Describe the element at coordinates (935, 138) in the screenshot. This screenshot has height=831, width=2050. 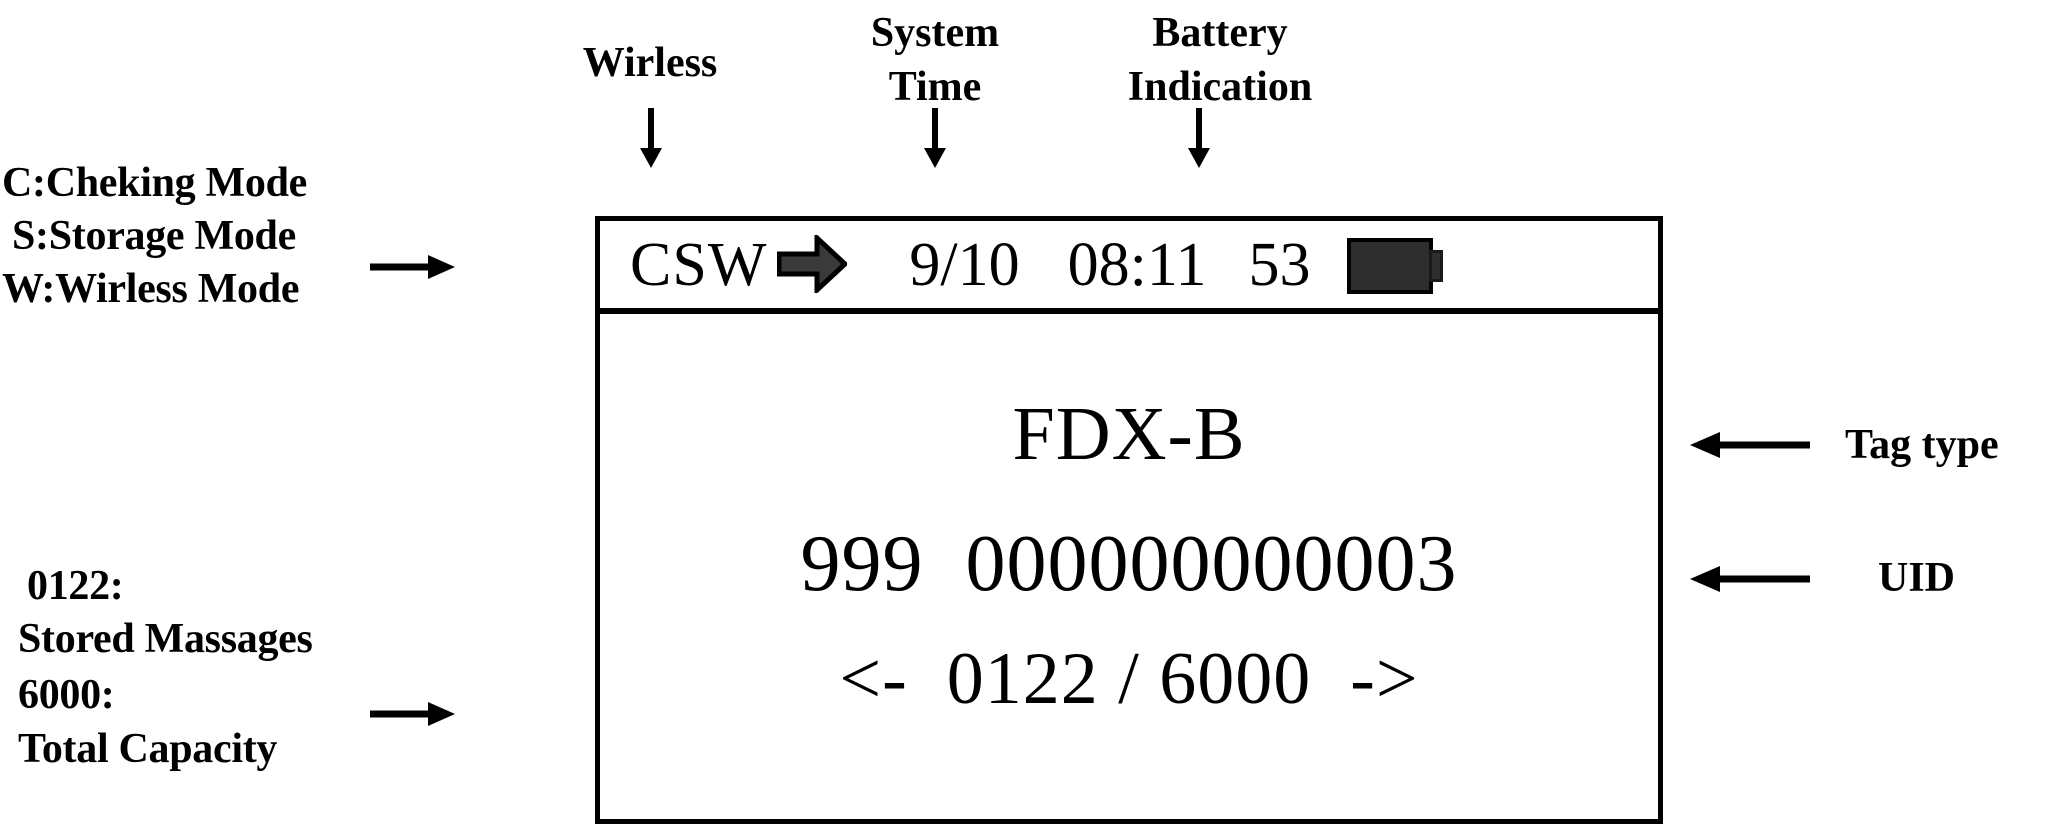
I see `arrow-down-to-system-time-icon` at that location.